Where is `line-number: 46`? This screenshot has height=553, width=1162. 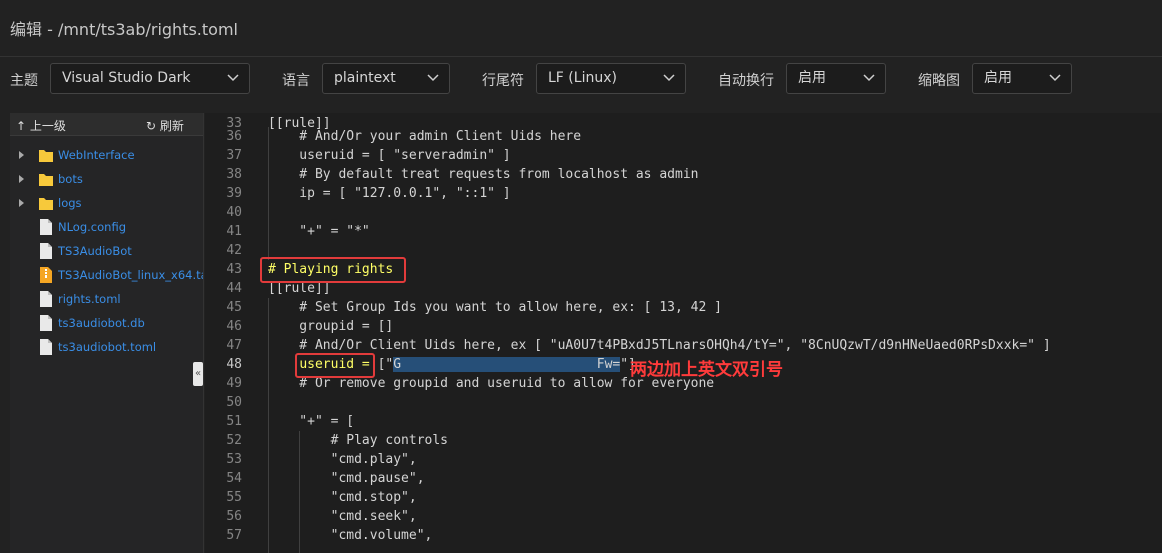 line-number: 46 is located at coordinates (234, 326).